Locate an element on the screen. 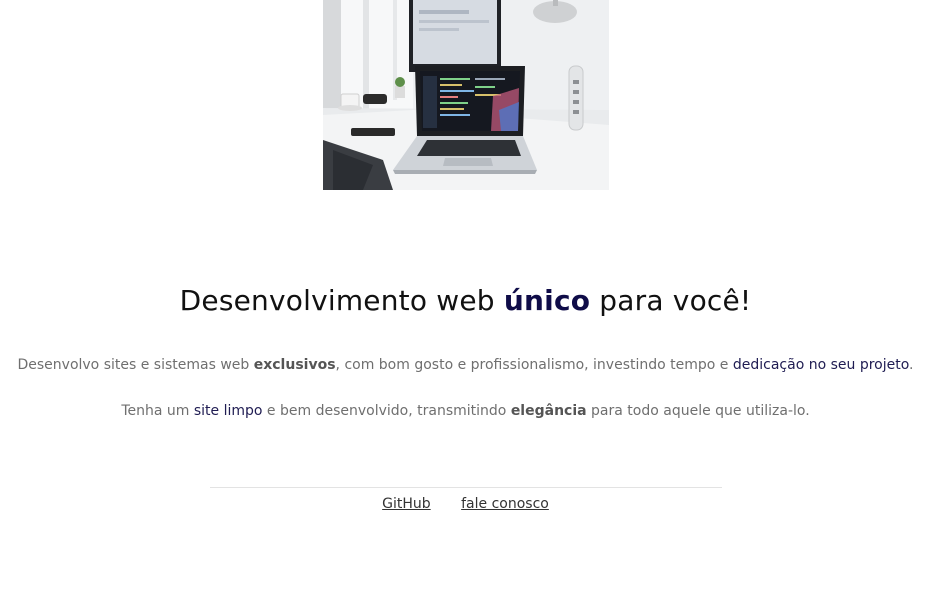 The image size is (931, 613). p2-accent-site-limpo: site limpo is located at coordinates (228, 411).